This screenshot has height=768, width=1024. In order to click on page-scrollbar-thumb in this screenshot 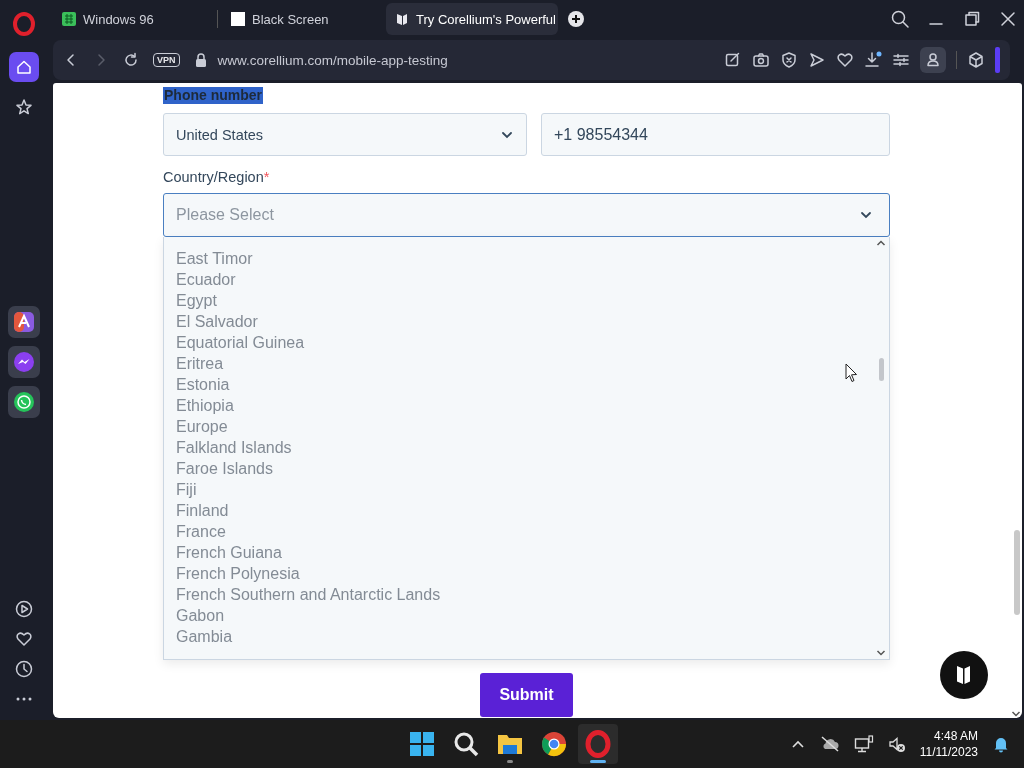, I will do `click(1017, 572)`.